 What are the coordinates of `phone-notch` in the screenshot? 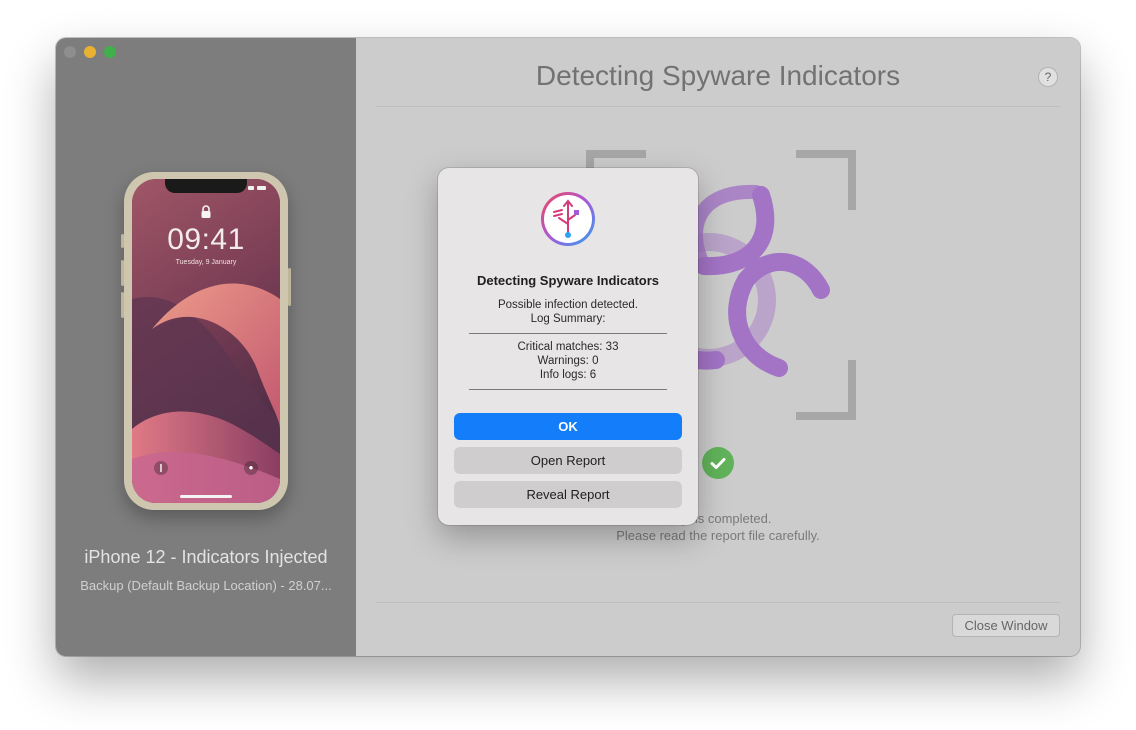 It's located at (206, 186).